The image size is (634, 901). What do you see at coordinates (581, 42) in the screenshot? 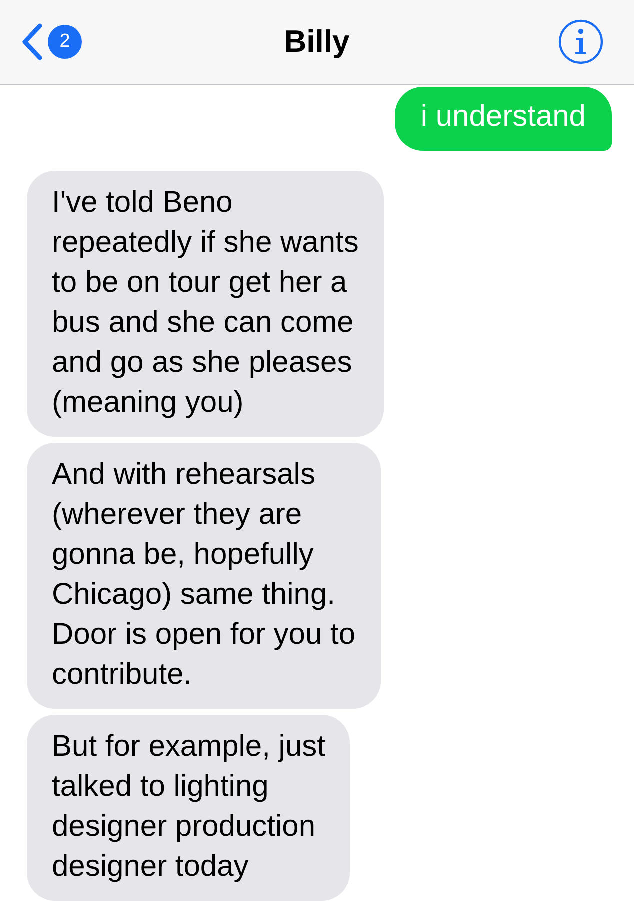
I see `info-icon` at bounding box center [581, 42].